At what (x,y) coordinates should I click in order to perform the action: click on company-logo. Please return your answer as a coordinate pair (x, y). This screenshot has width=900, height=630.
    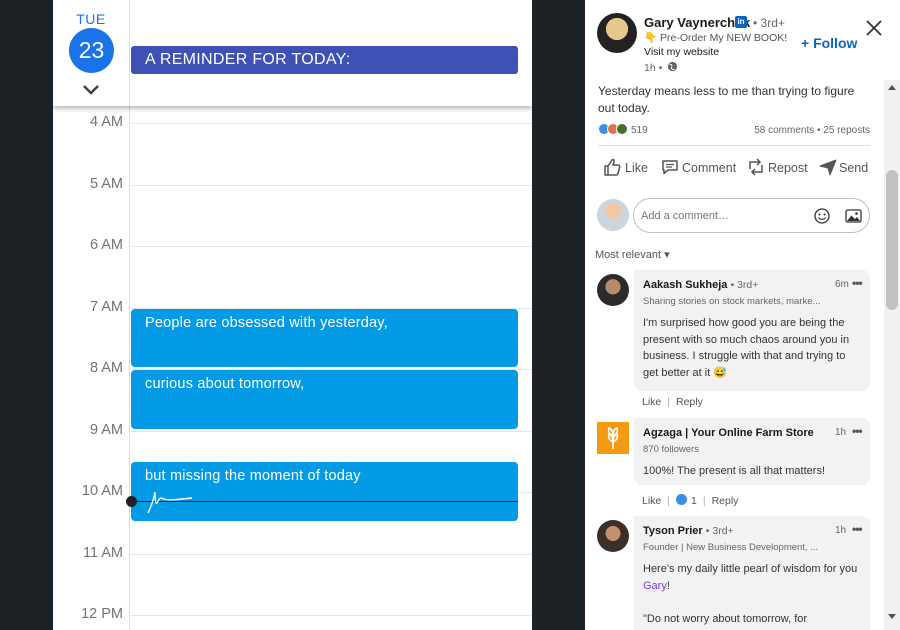
    Looking at the image, I should click on (613, 438).